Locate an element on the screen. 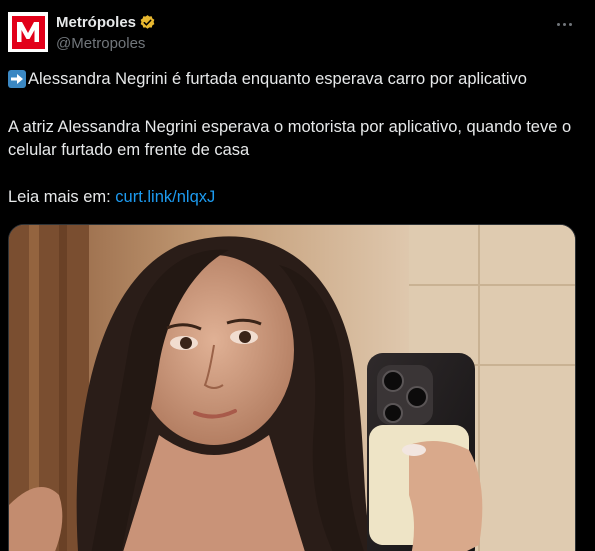 This screenshot has height=551, width=595. read-more-label: Leia mais em: is located at coordinates (62, 197).